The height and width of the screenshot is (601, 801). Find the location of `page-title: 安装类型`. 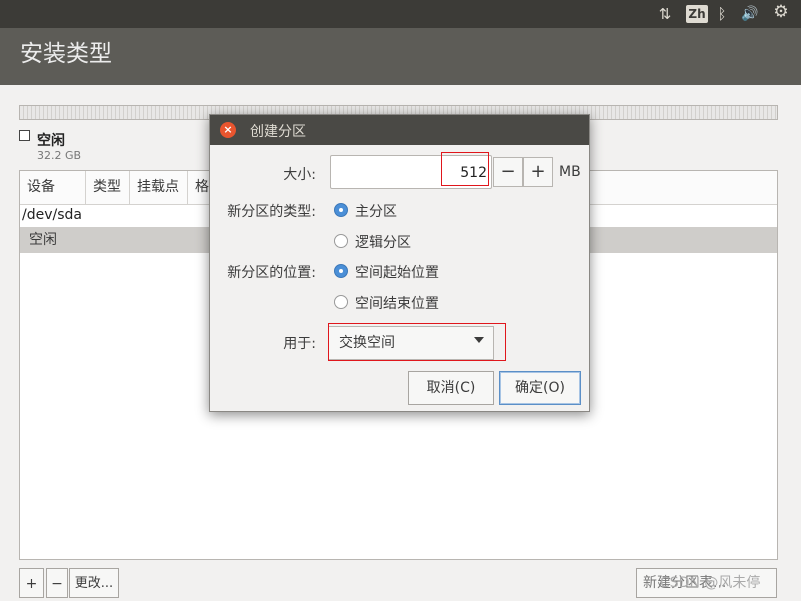

page-title: 安装类型 is located at coordinates (66, 54).